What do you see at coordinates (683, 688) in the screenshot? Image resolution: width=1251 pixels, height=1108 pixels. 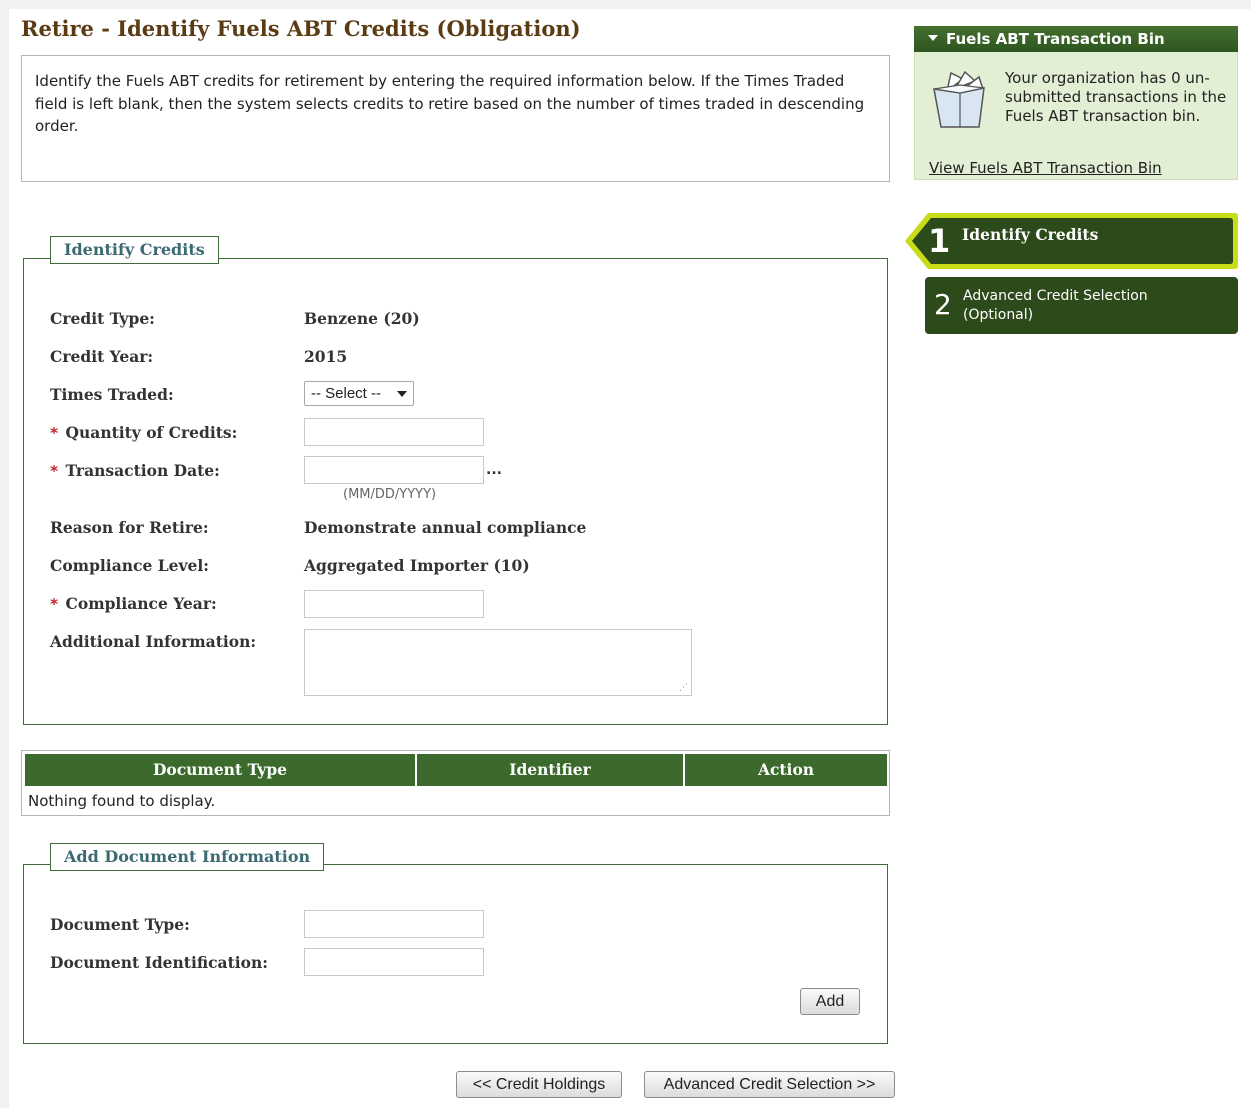 I see `resize-grip-icon: ⋰` at bounding box center [683, 688].